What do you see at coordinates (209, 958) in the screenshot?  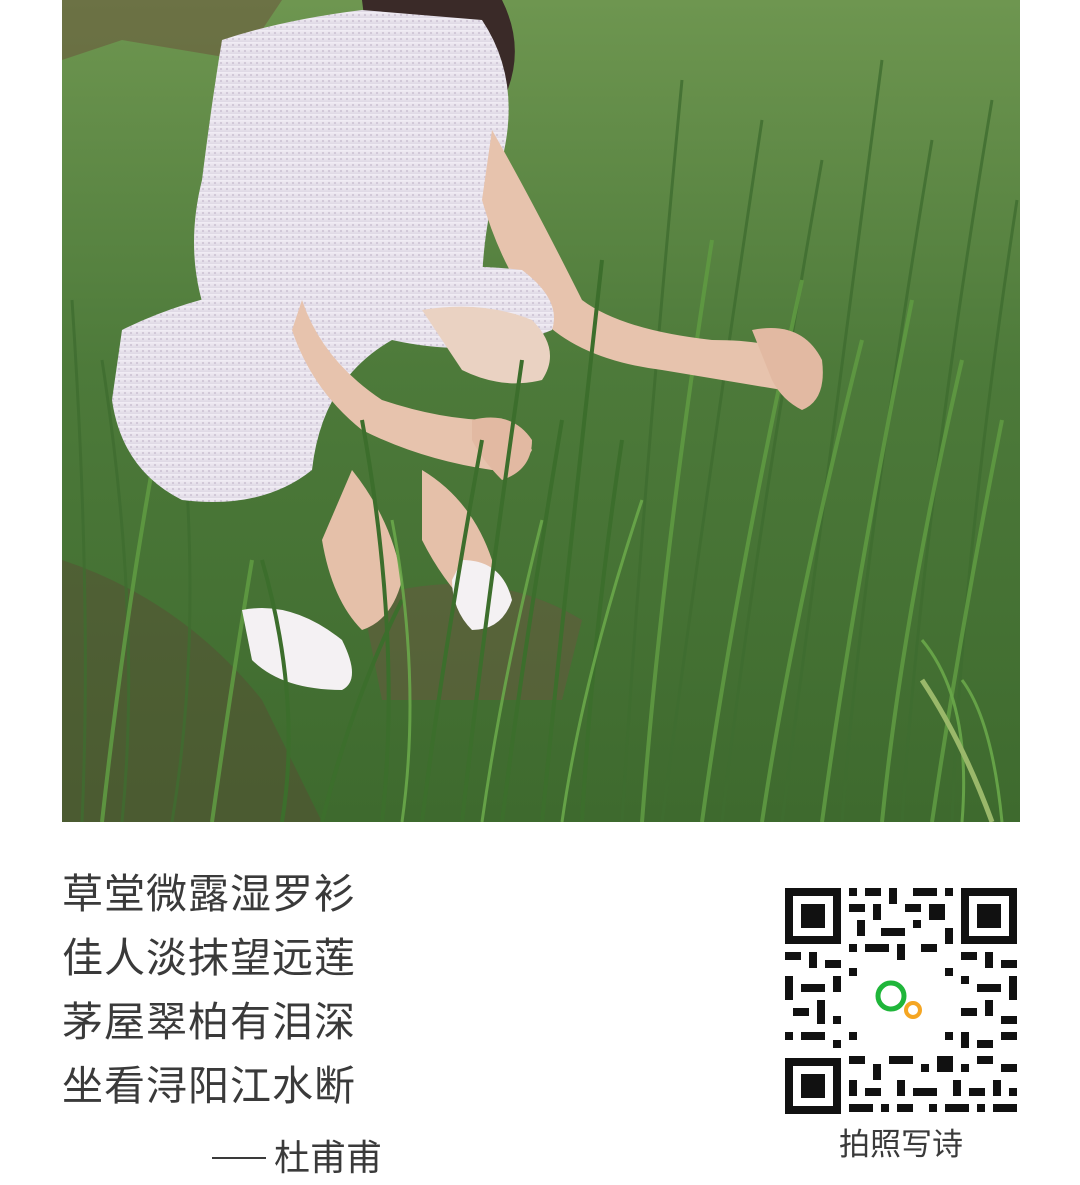 I see `poem-line-2: 佳人淡抹望远莲` at bounding box center [209, 958].